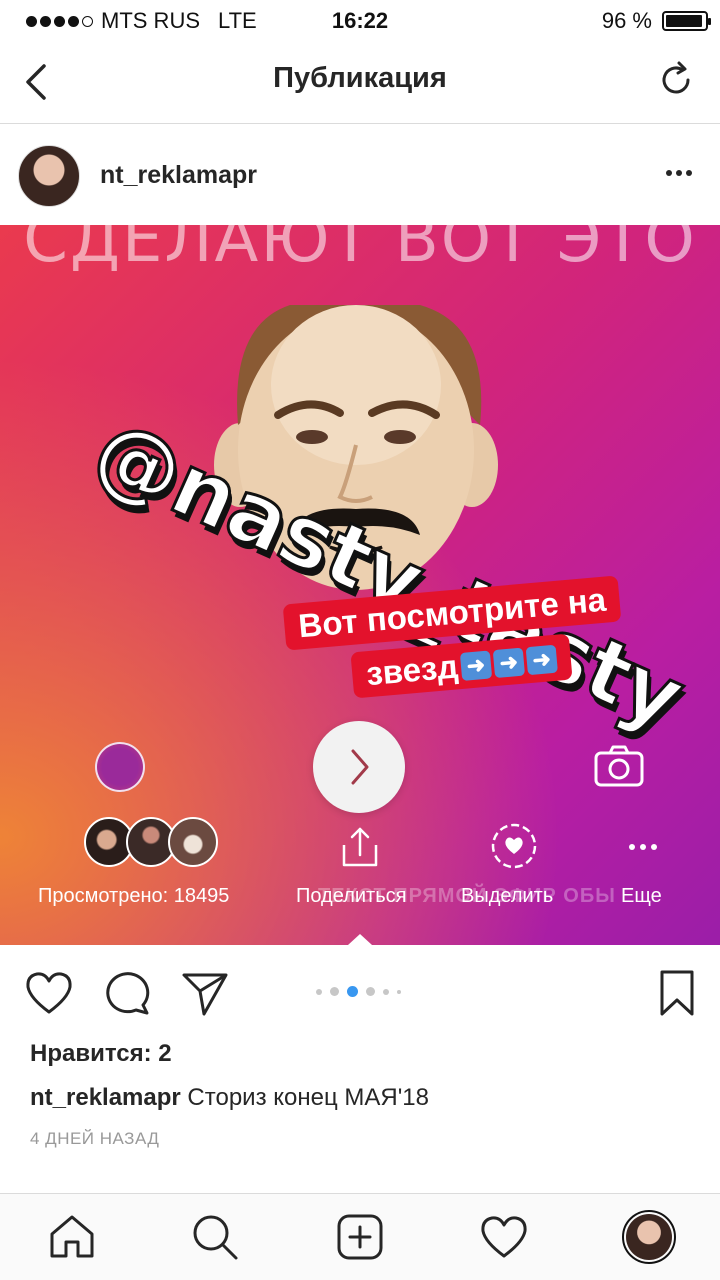 This screenshot has height=1280, width=720. What do you see at coordinates (360, 175) in the screenshot?
I see `post-header: nt_reklamapr` at bounding box center [360, 175].